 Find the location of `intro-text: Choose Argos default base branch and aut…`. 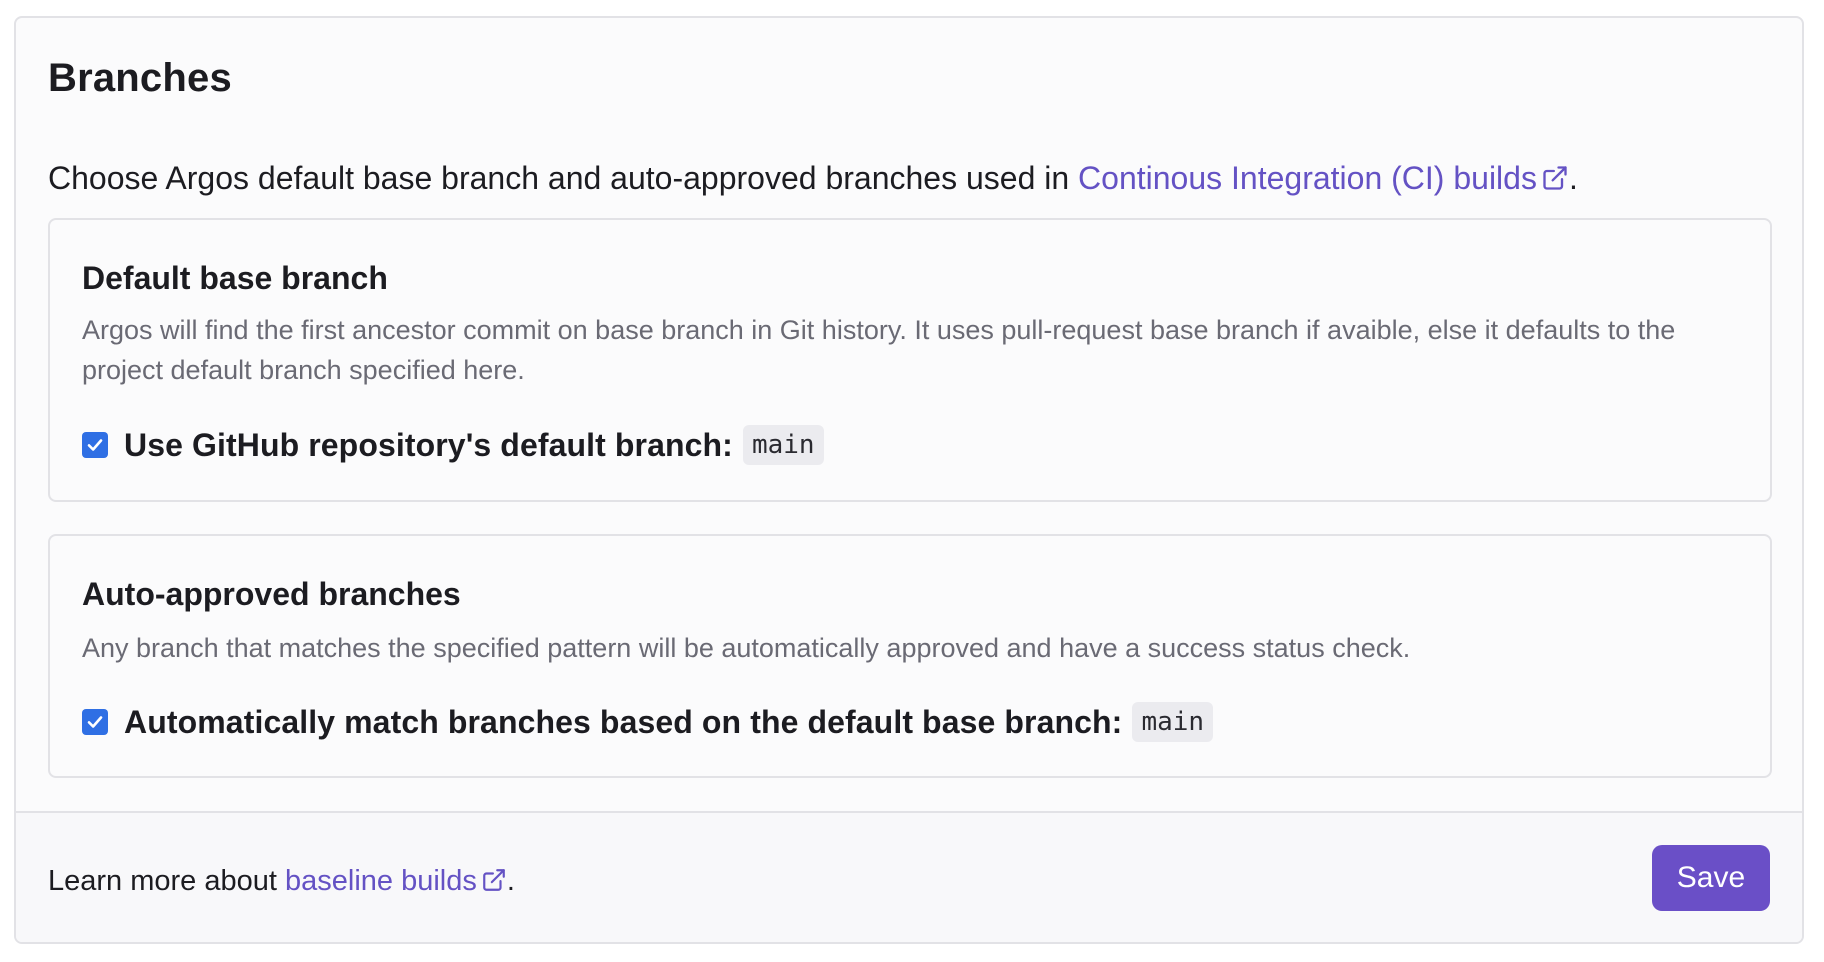

intro-text: Choose Argos default base branch and aut… is located at coordinates (563, 178).